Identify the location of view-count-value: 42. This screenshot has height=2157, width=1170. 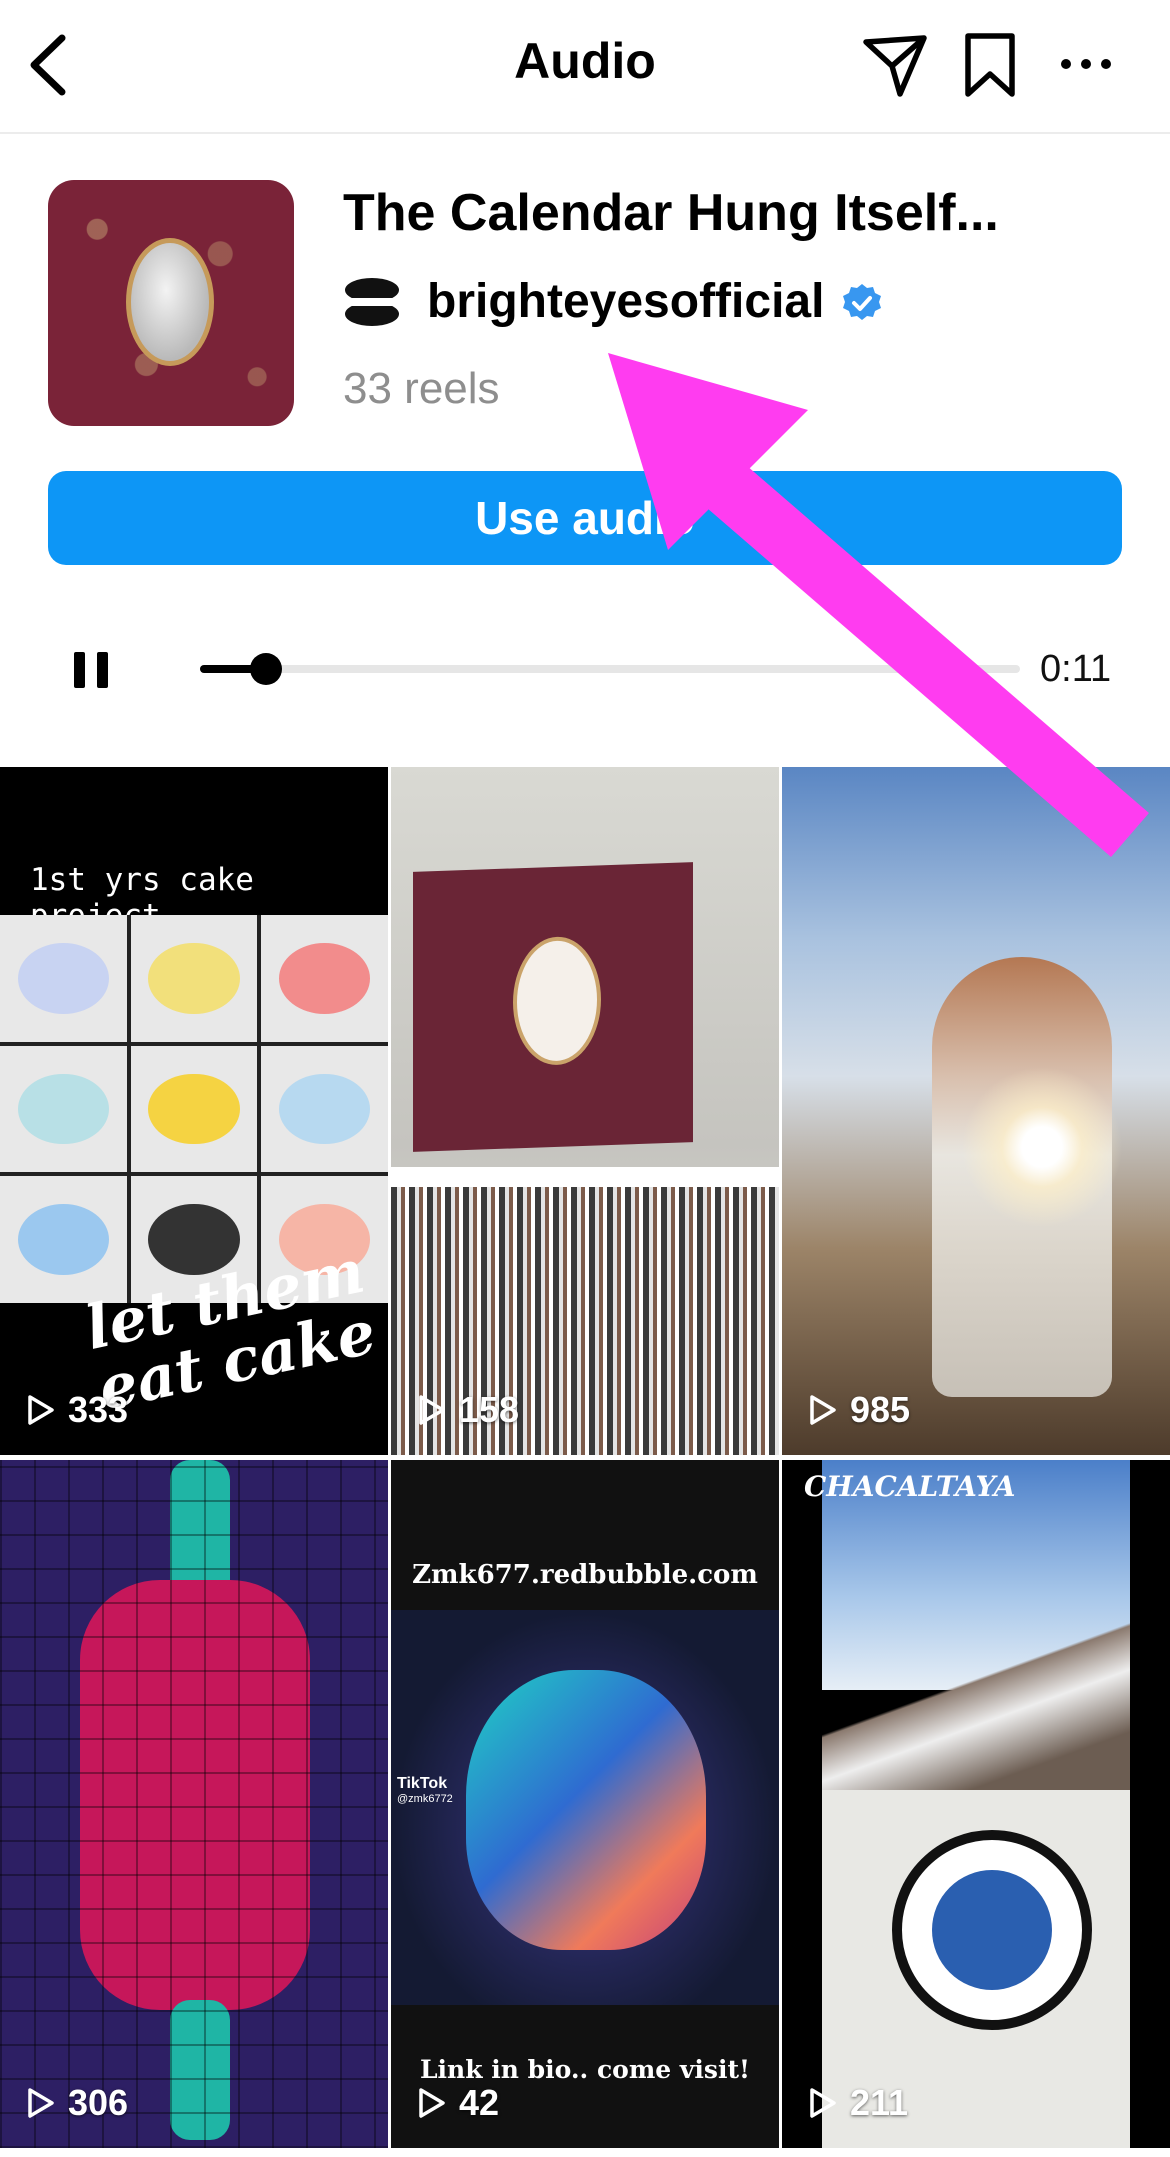
(479, 2102).